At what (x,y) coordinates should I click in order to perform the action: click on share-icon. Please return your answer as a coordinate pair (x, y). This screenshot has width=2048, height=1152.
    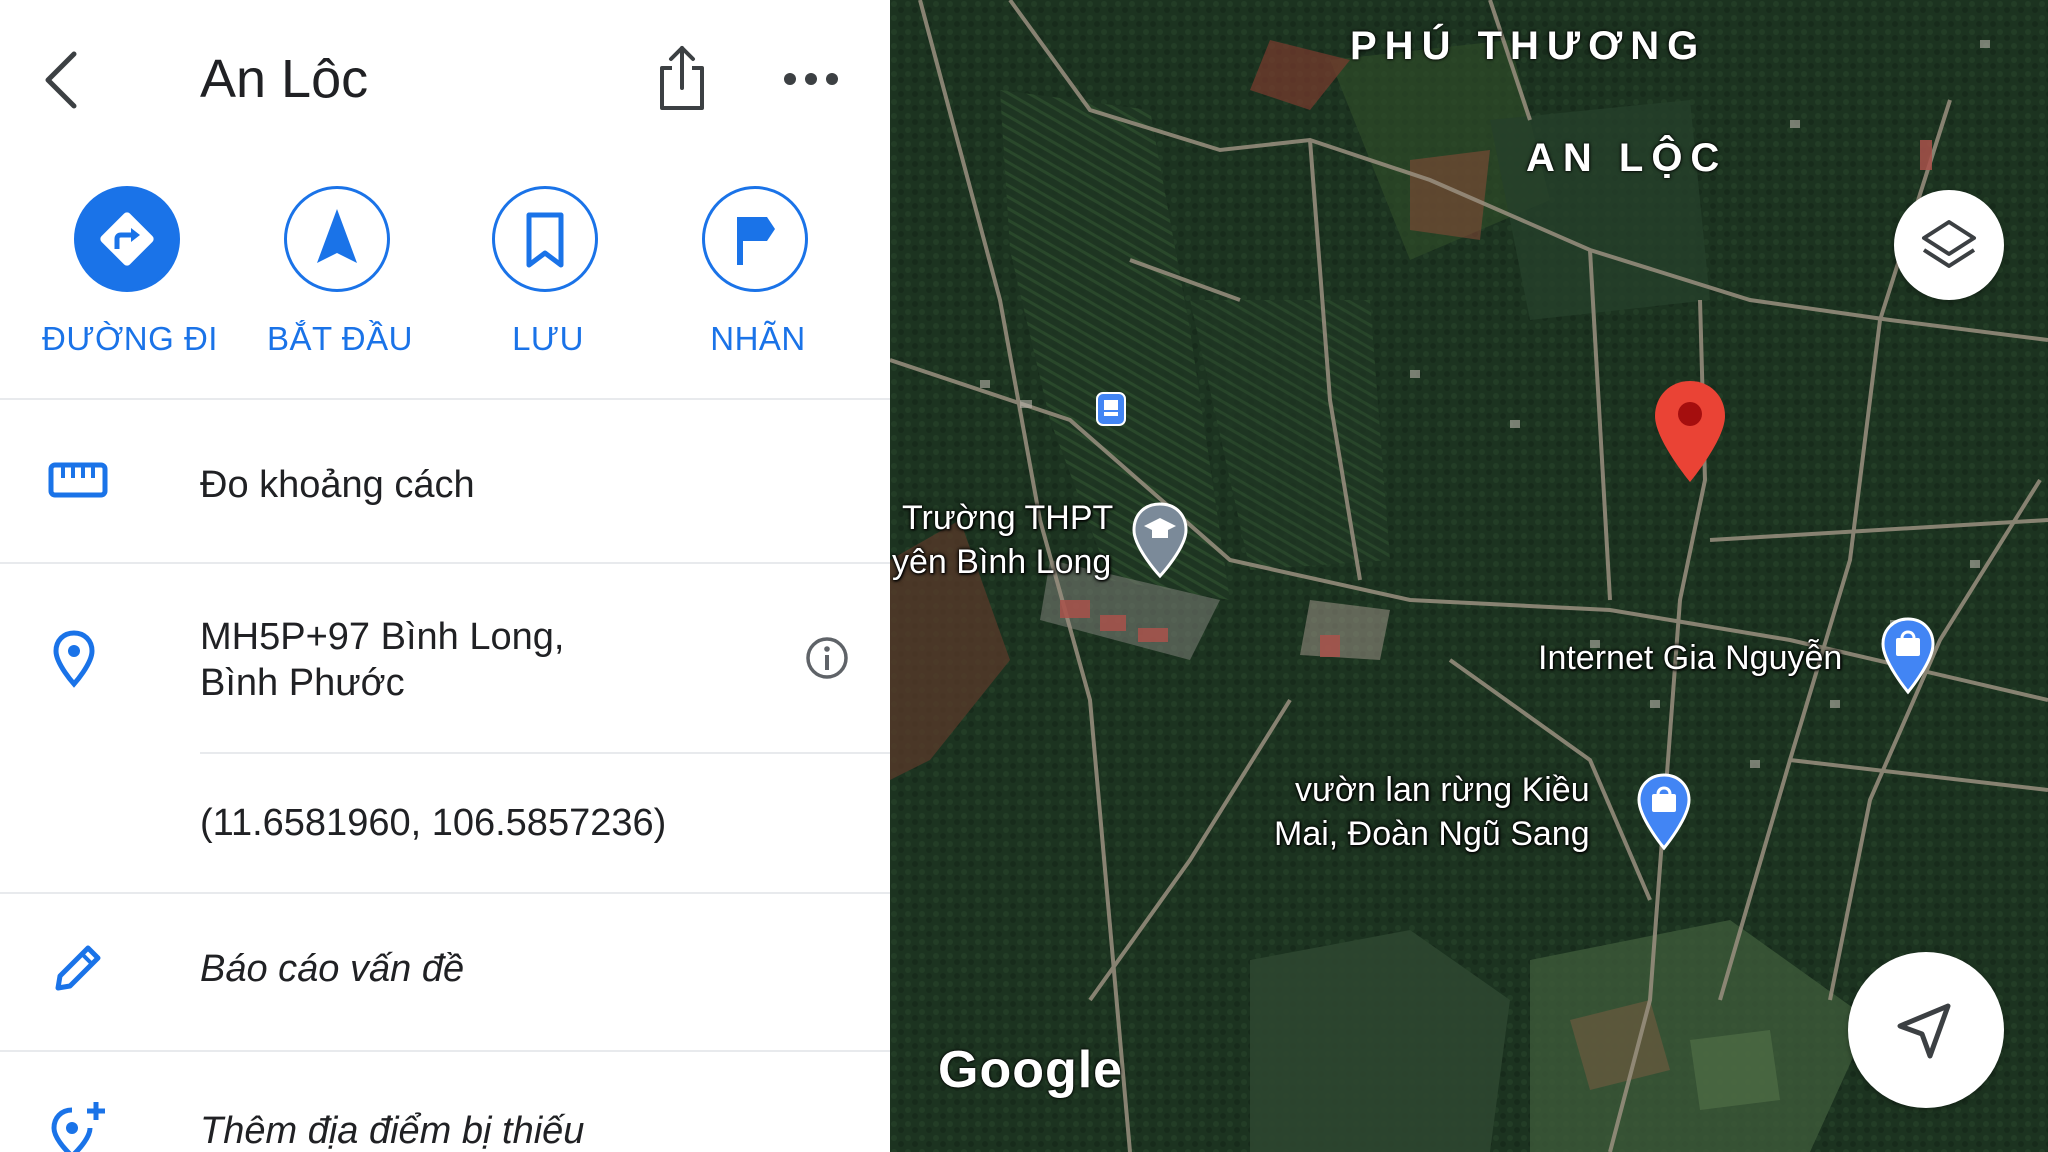
    Looking at the image, I should click on (682, 78).